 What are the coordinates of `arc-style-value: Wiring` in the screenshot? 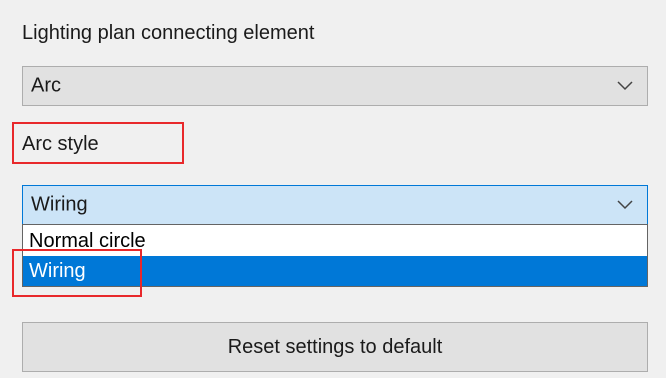 It's located at (59, 204).